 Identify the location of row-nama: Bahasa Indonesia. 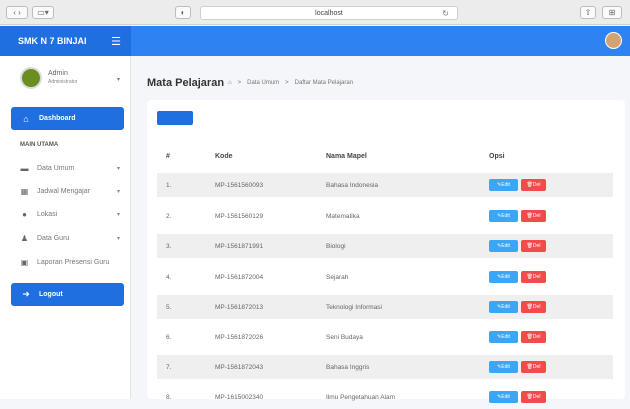
(352, 185).